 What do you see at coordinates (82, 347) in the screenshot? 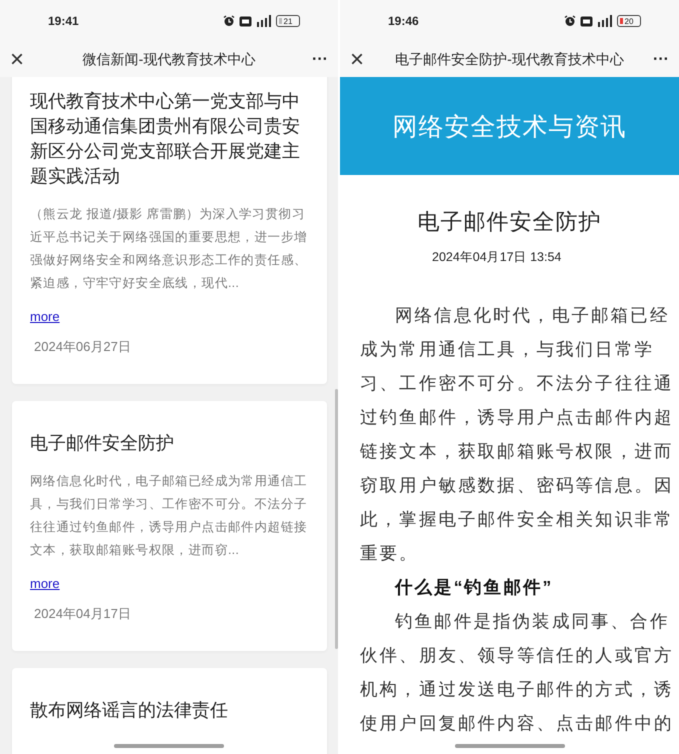
I see `article-date: 2024年06月27日` at bounding box center [82, 347].